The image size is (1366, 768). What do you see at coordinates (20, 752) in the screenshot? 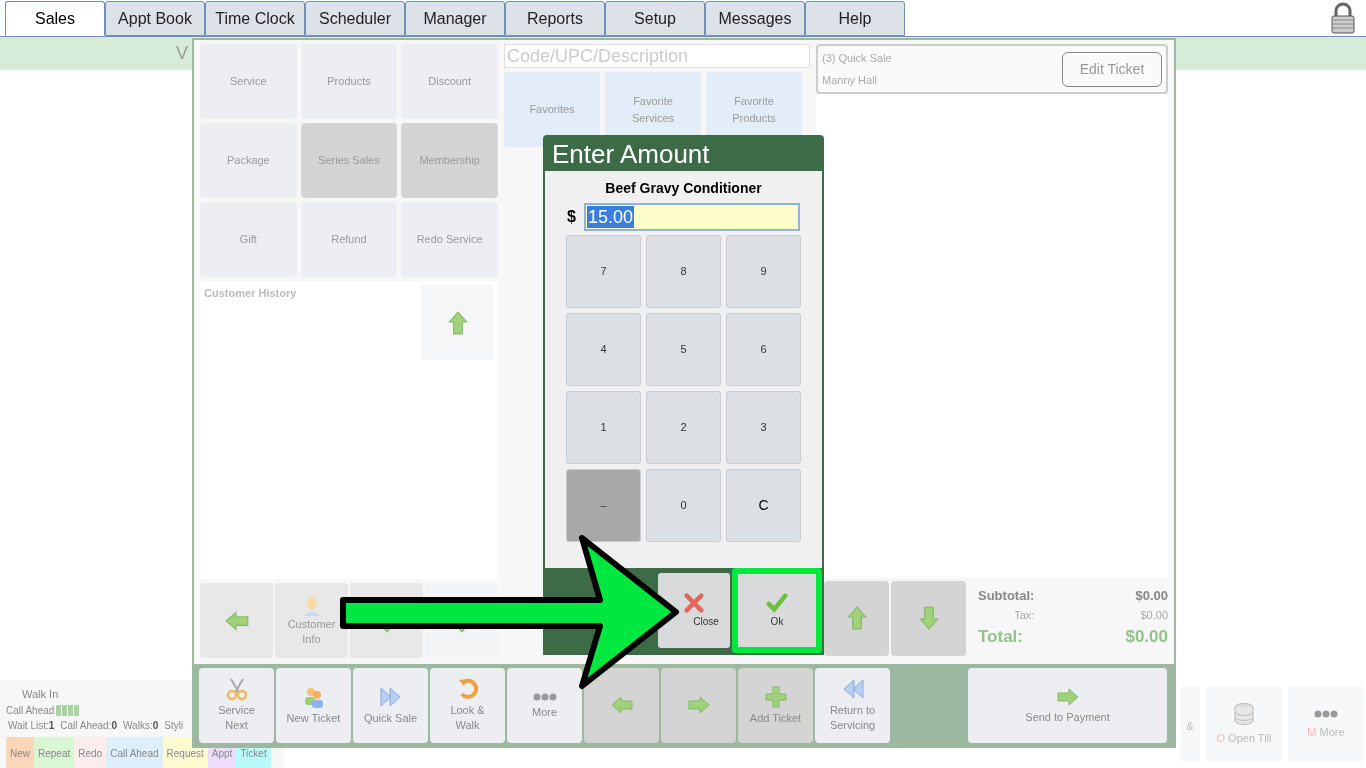
I see `legend-tag: New` at bounding box center [20, 752].